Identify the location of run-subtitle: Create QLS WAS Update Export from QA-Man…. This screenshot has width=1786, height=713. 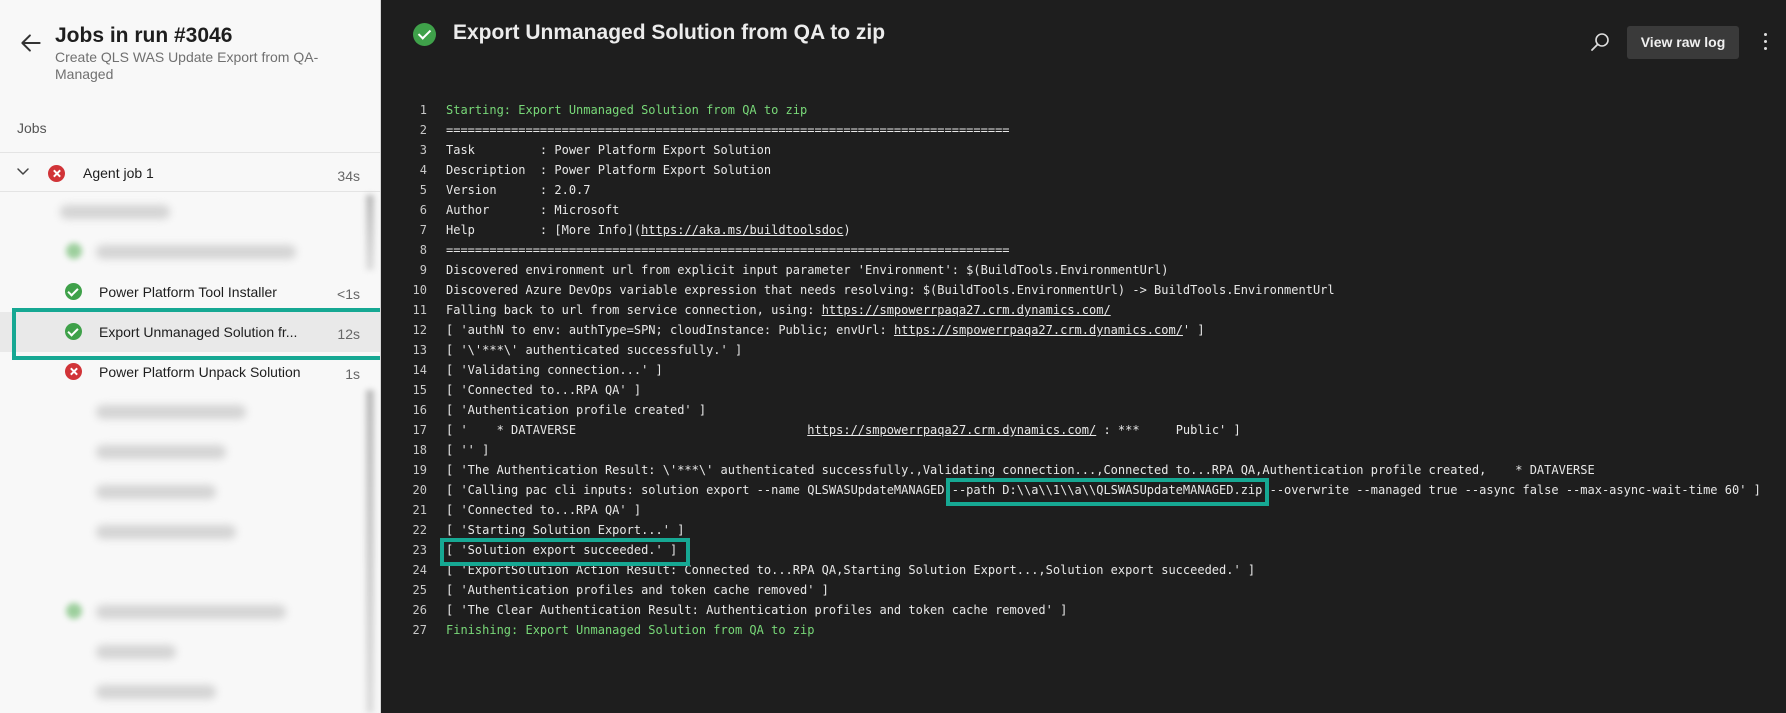
(187, 65).